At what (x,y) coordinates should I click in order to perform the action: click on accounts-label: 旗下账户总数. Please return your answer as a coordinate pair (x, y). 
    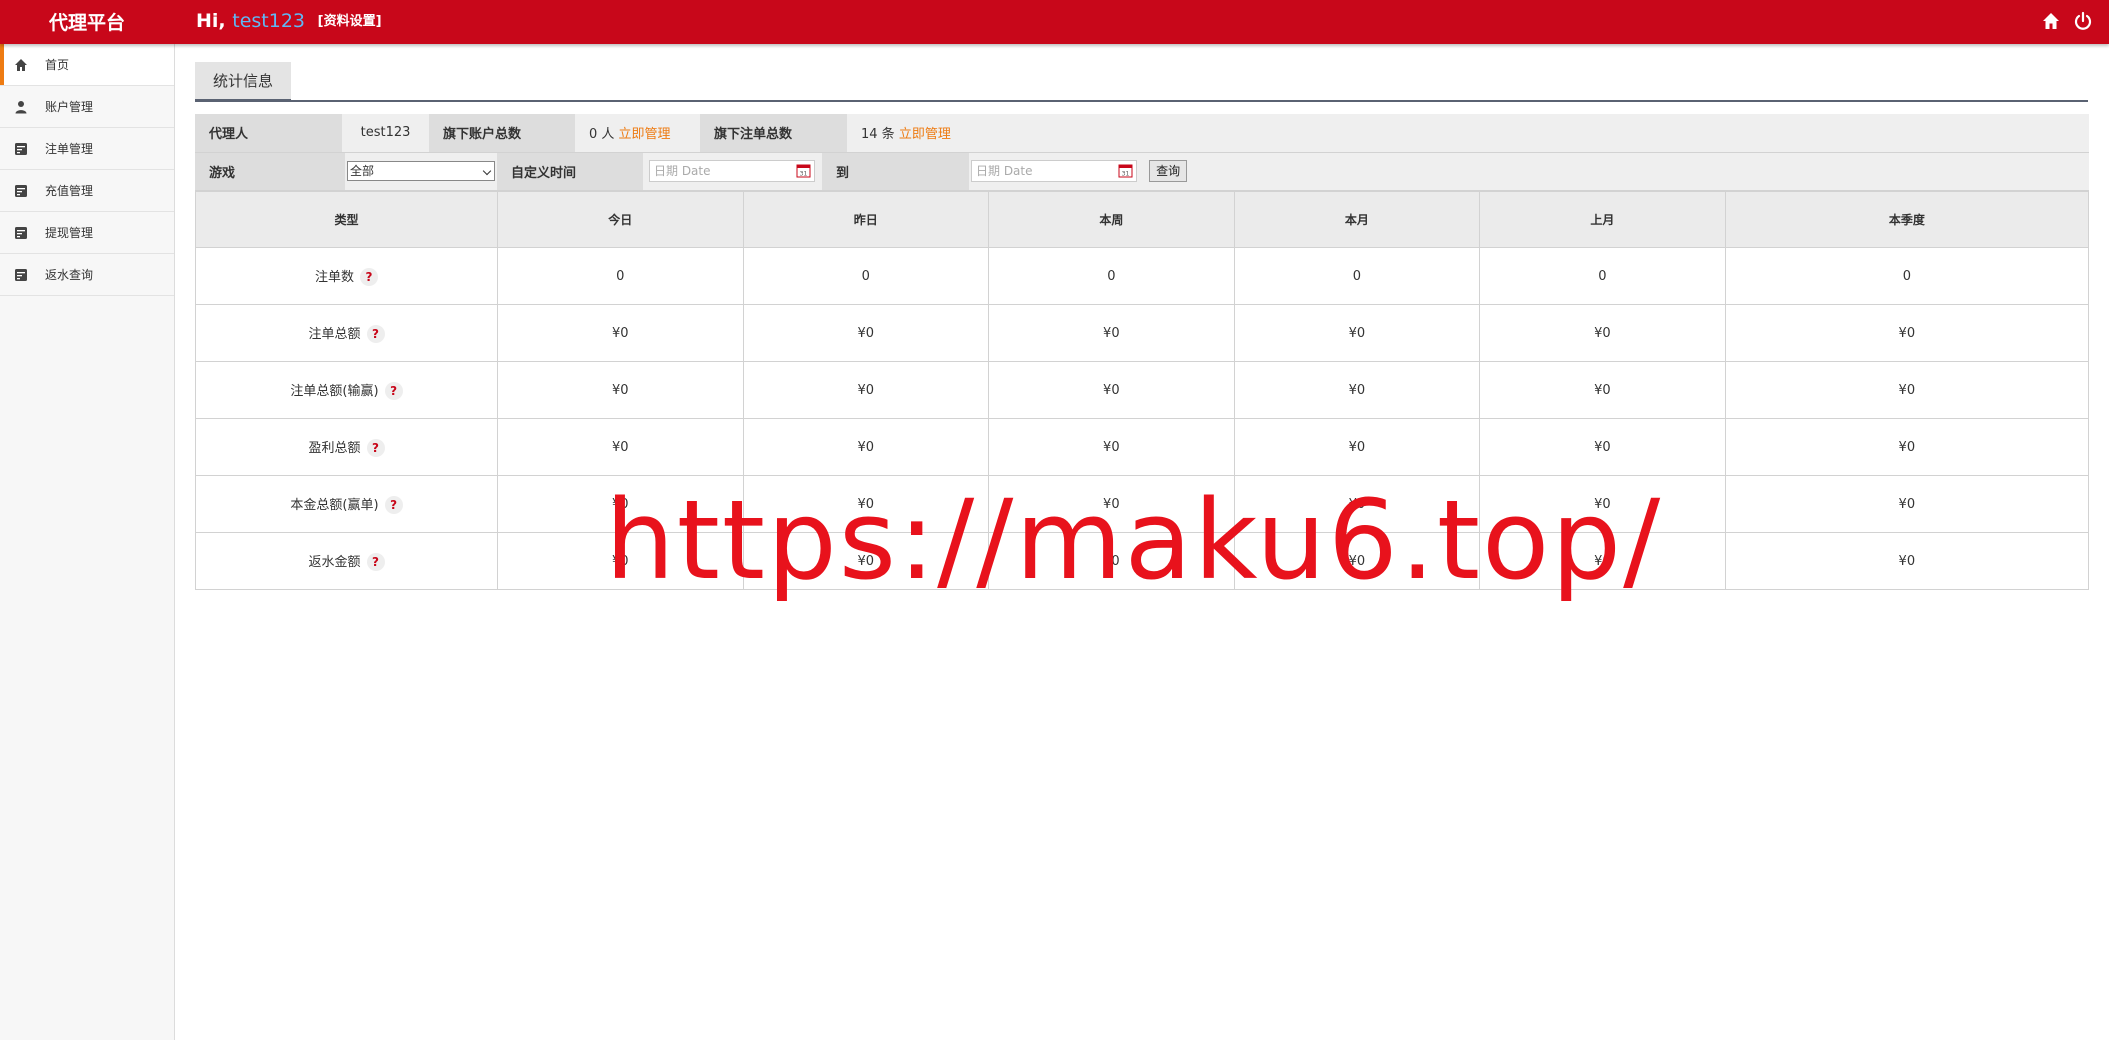
    Looking at the image, I should click on (502, 133).